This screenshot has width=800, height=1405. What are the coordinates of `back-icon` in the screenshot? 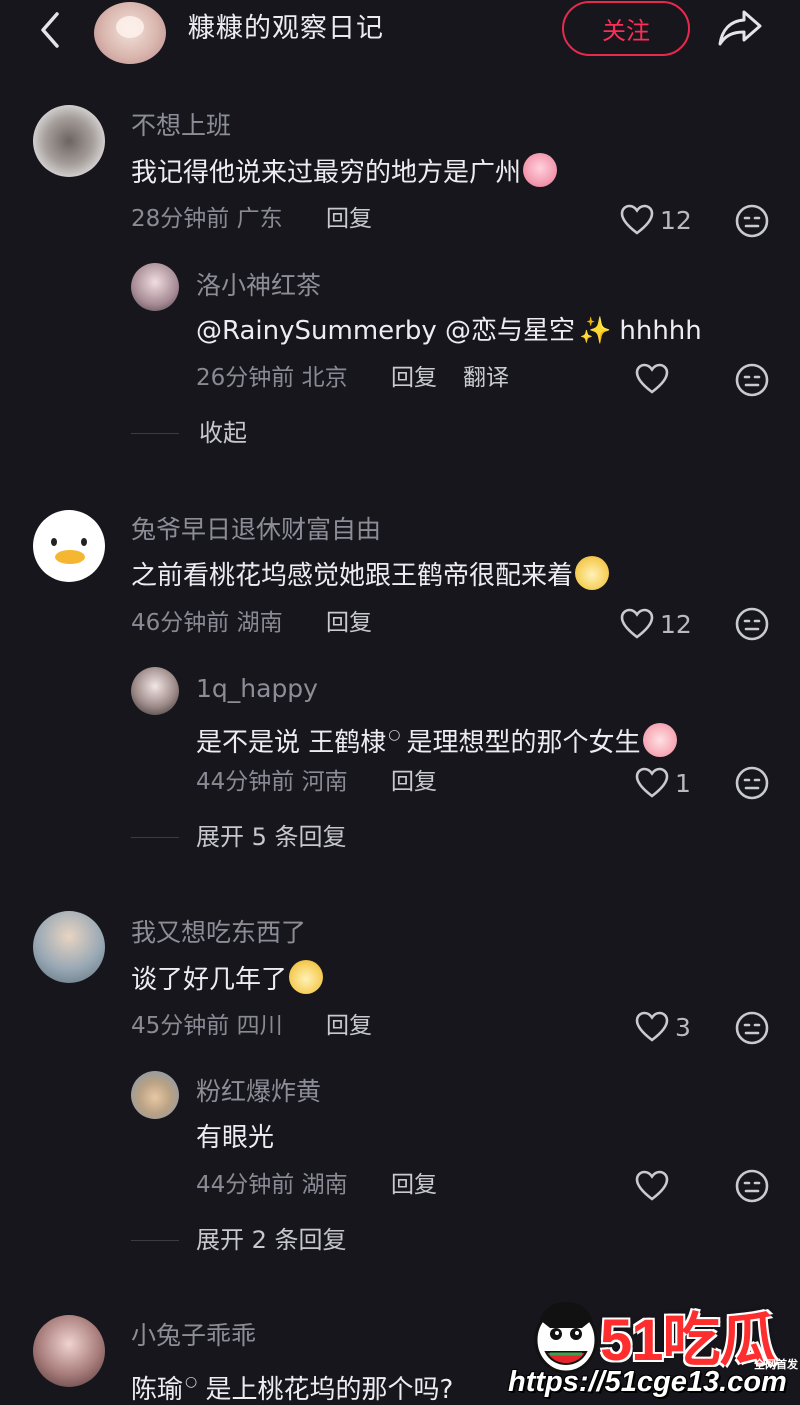 It's located at (50, 30).